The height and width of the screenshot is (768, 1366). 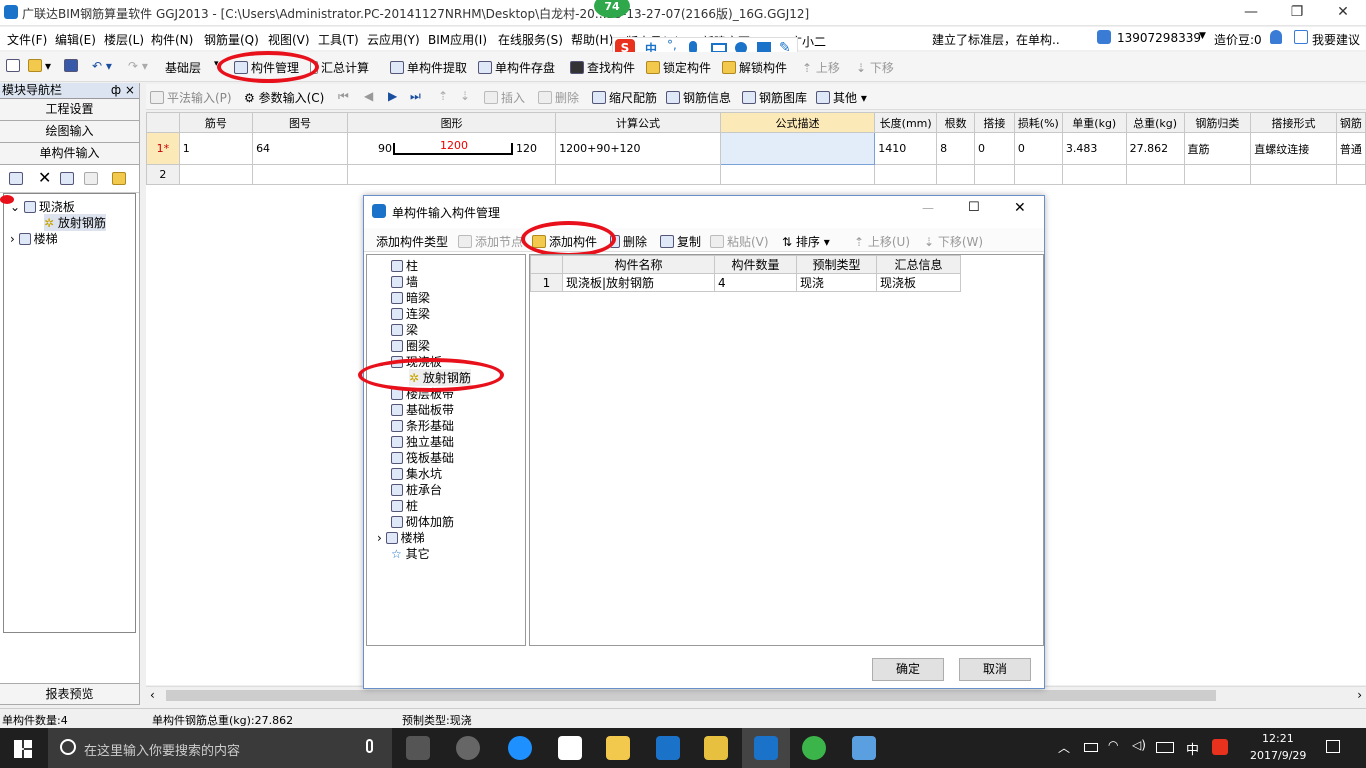 I want to click on glodon-icon, so click(x=668, y=748).